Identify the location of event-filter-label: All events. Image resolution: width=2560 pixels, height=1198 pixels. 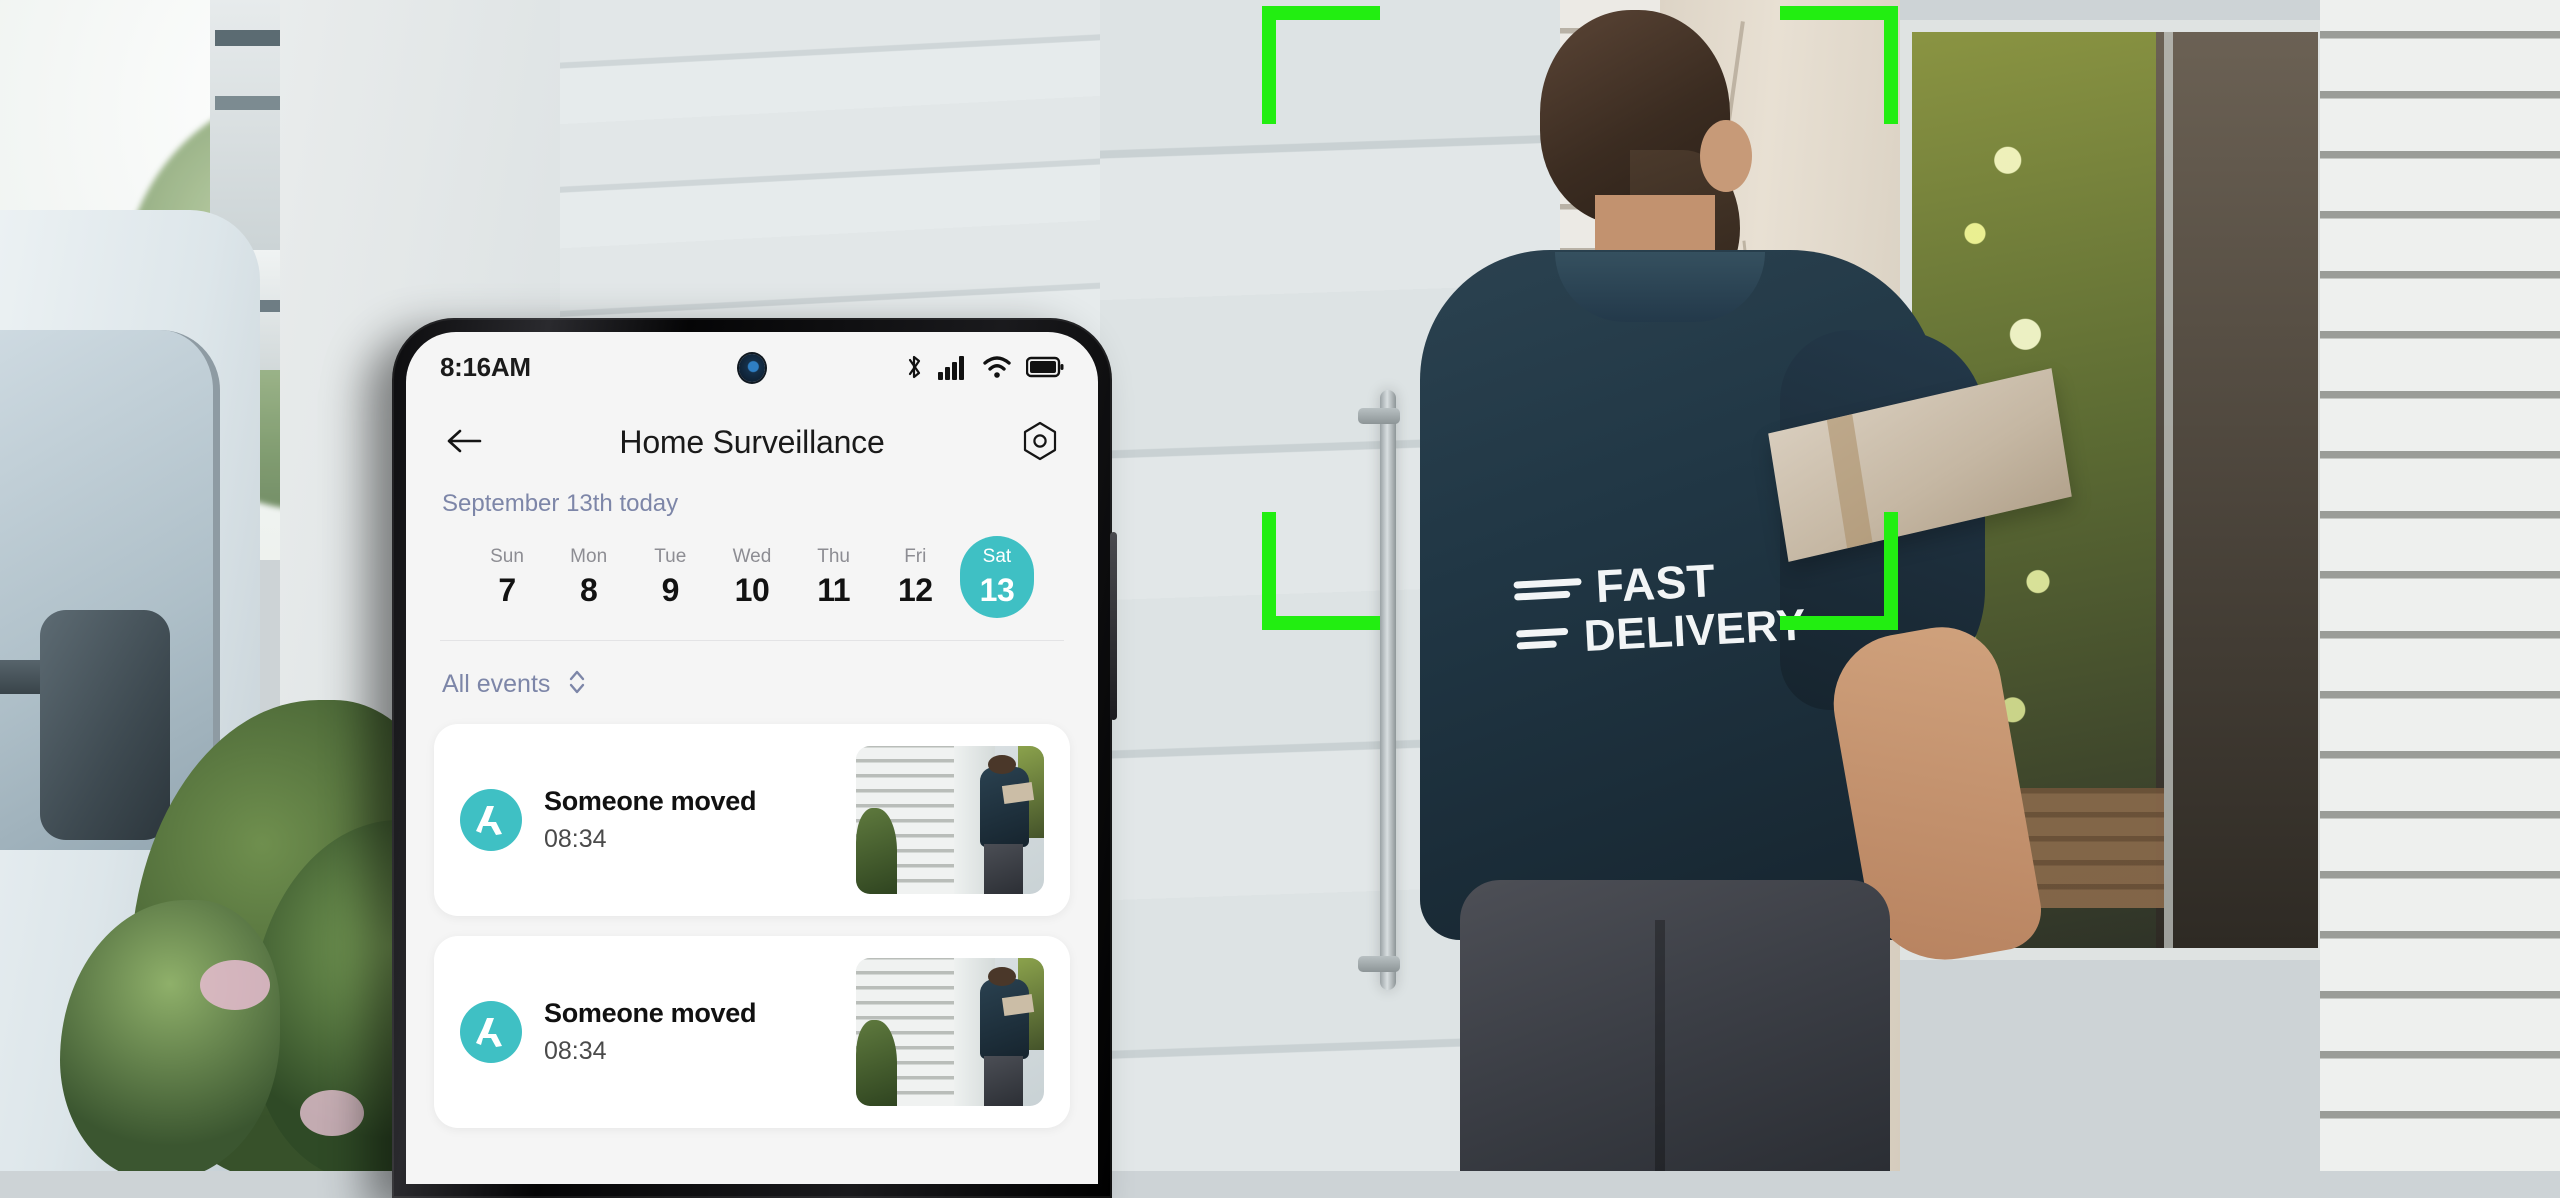
(496, 684).